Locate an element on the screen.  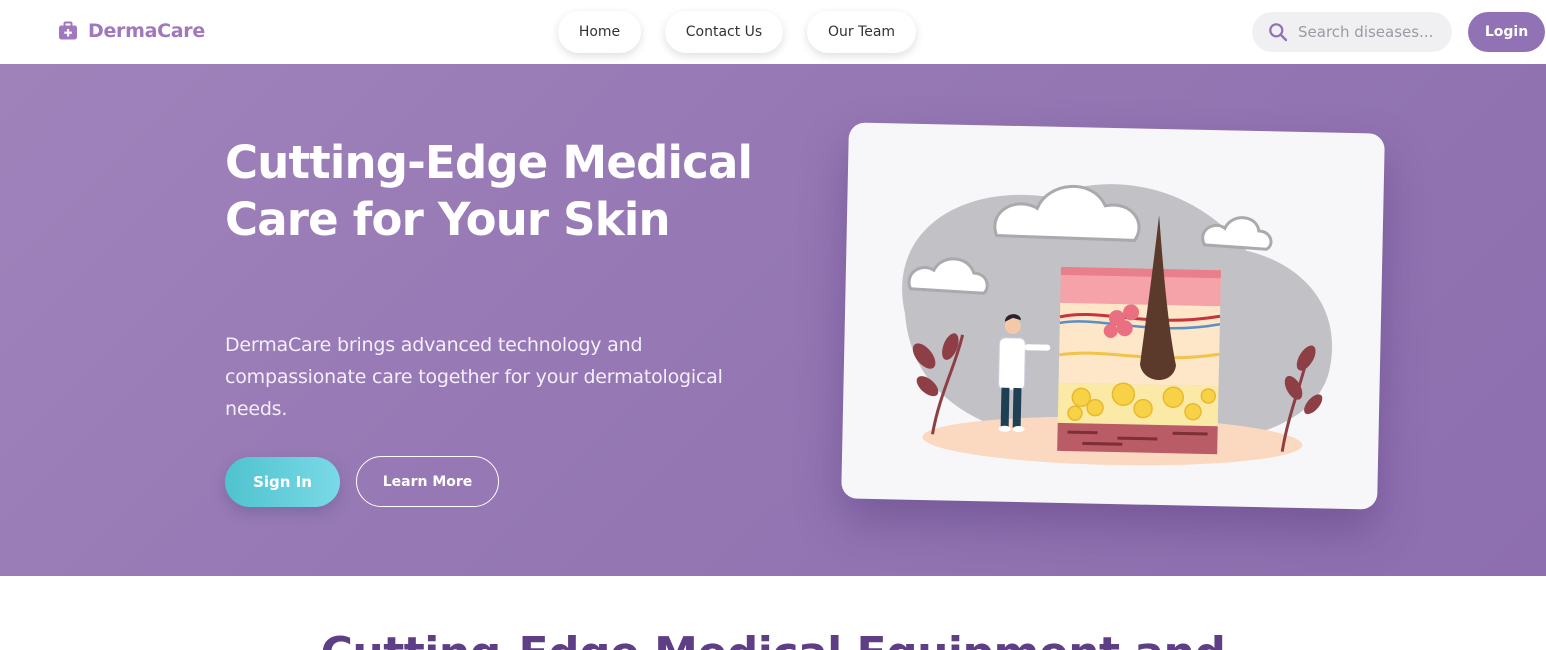
main-nav: Home Contact Us Our Team is located at coordinates (737, 32).